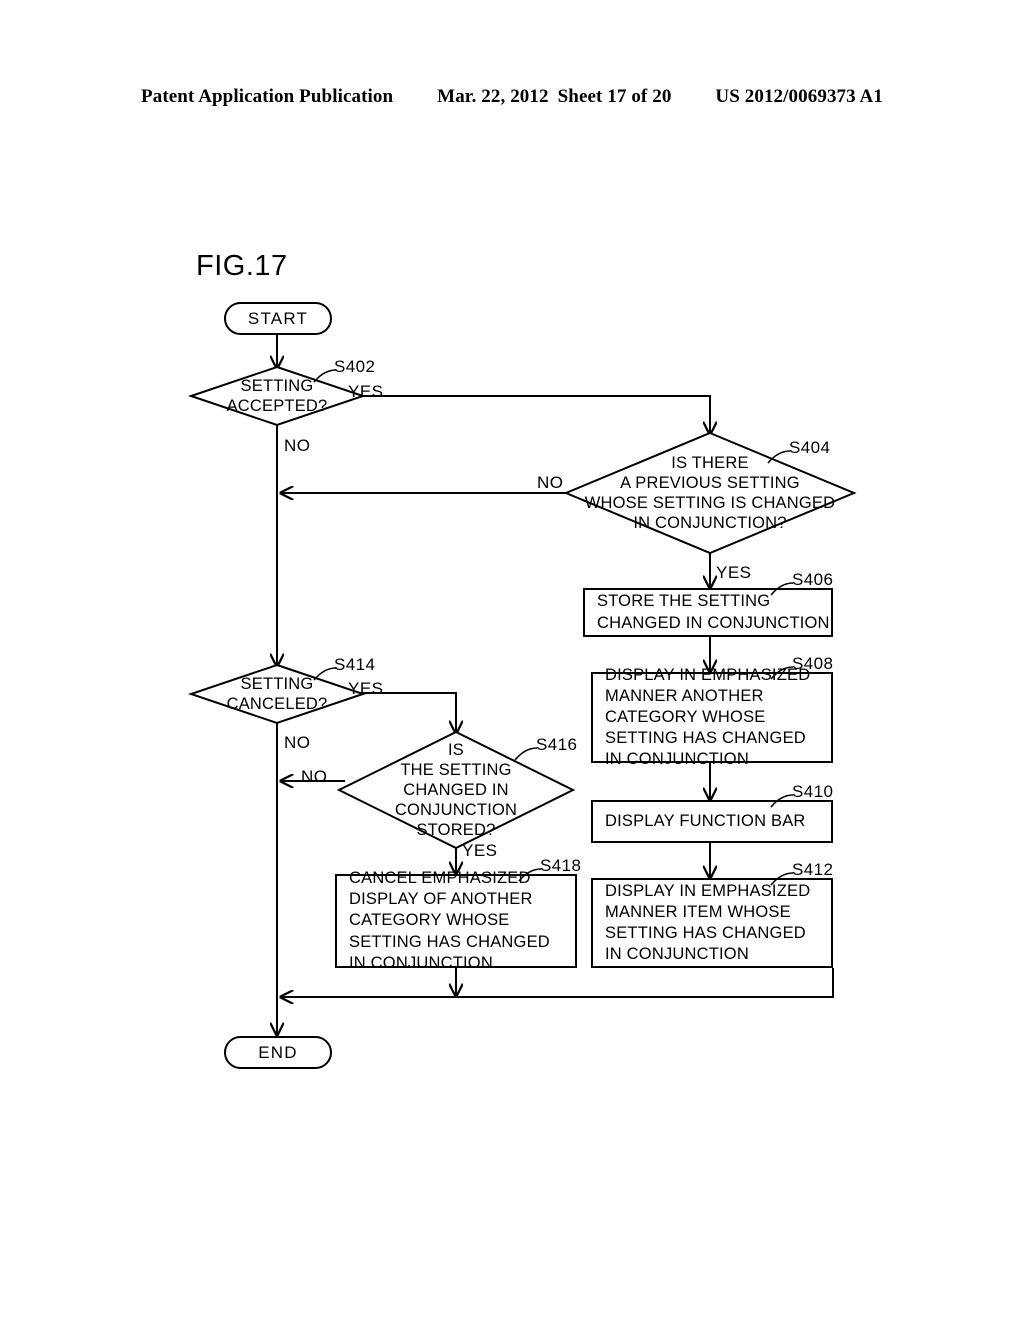  What do you see at coordinates (297, 445) in the screenshot?
I see `branch-label-s402-no: NO` at bounding box center [297, 445].